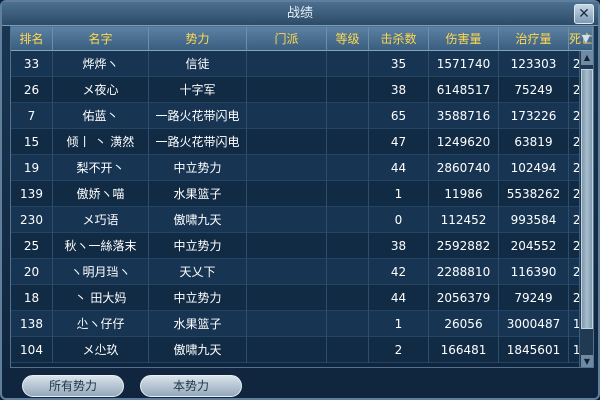  What do you see at coordinates (534, 324) in the screenshot?
I see `heal-cell: 3000487` at bounding box center [534, 324].